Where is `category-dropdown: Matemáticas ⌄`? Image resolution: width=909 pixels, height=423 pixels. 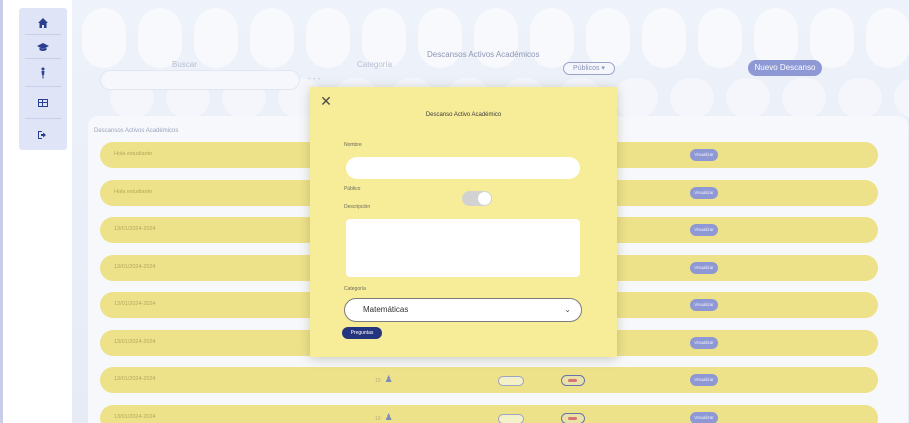
category-dropdown: Matemáticas ⌄ is located at coordinates (463, 310).